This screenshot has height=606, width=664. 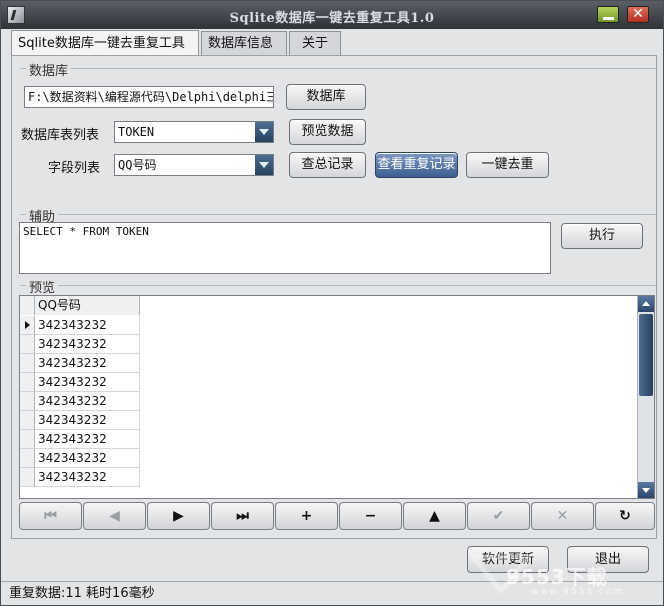 I want to click on count-total-button: 查总记录, so click(x=327, y=165).